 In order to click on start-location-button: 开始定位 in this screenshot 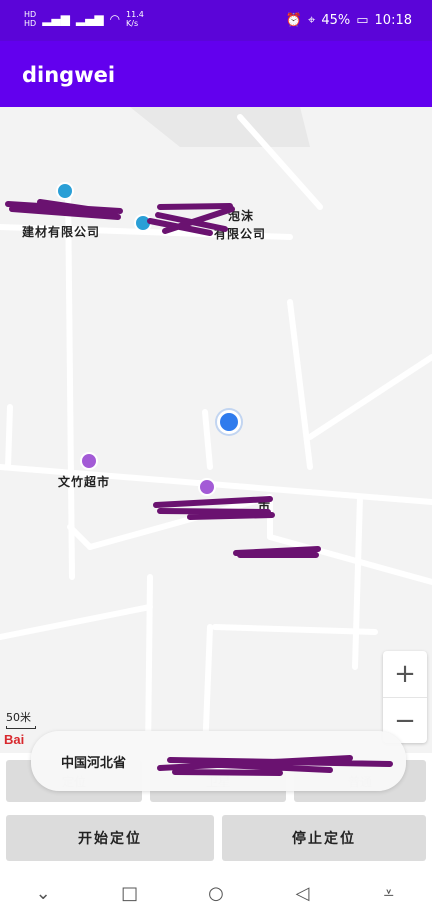, I will do `click(110, 838)`.